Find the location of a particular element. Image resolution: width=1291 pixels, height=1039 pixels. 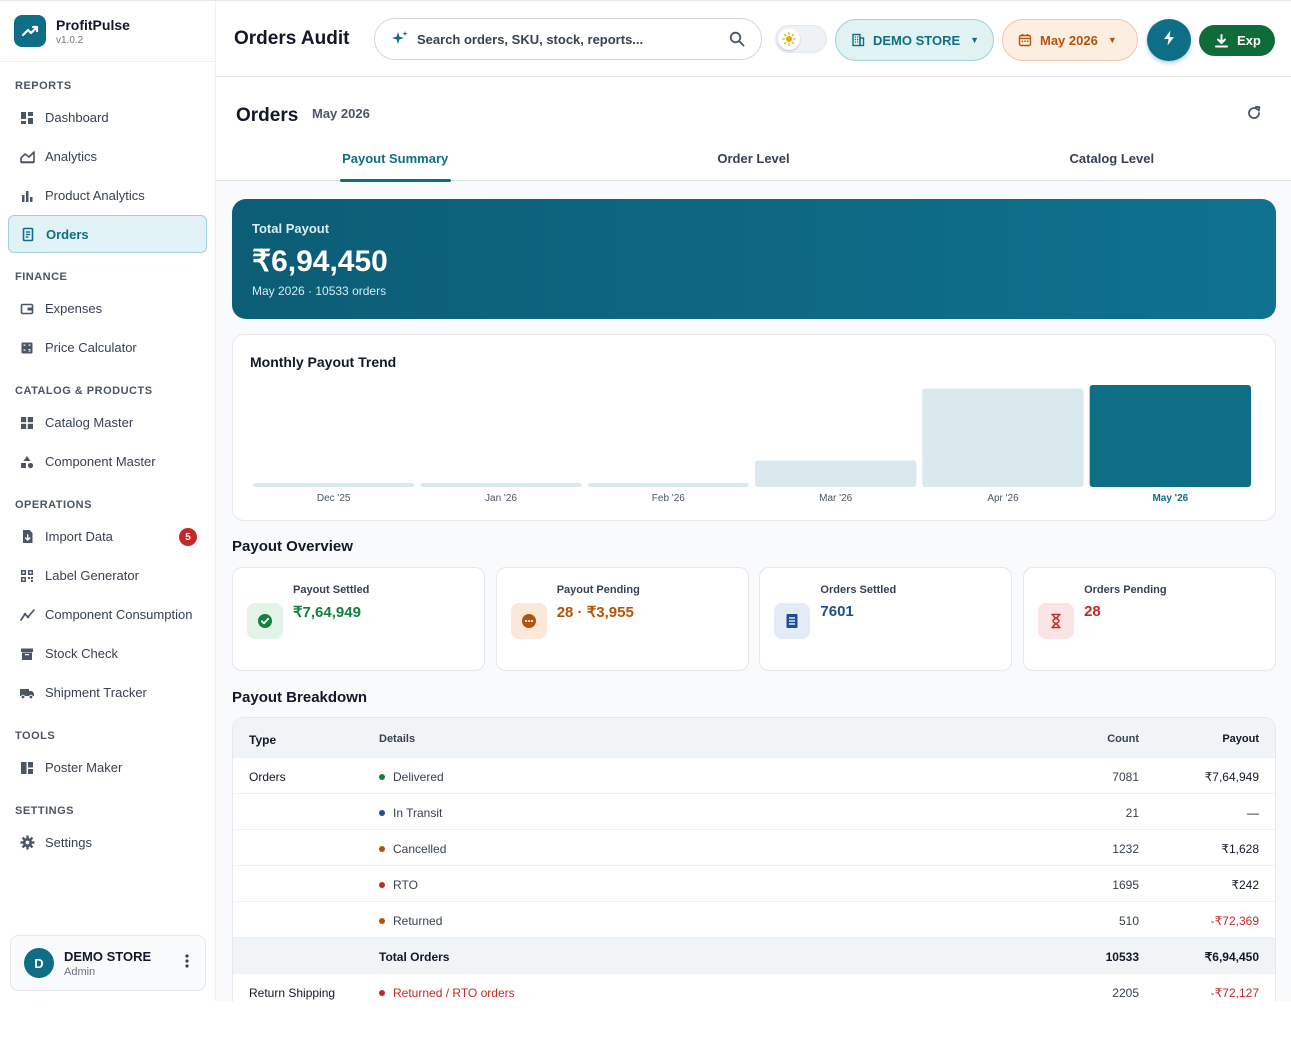

cell-details: Delivered is located at coordinates (411, 777).